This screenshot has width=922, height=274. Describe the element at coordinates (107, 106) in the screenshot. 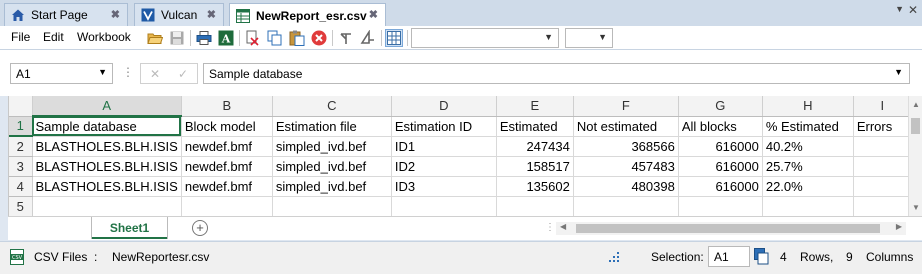

I see `column-header-a: A` at that location.